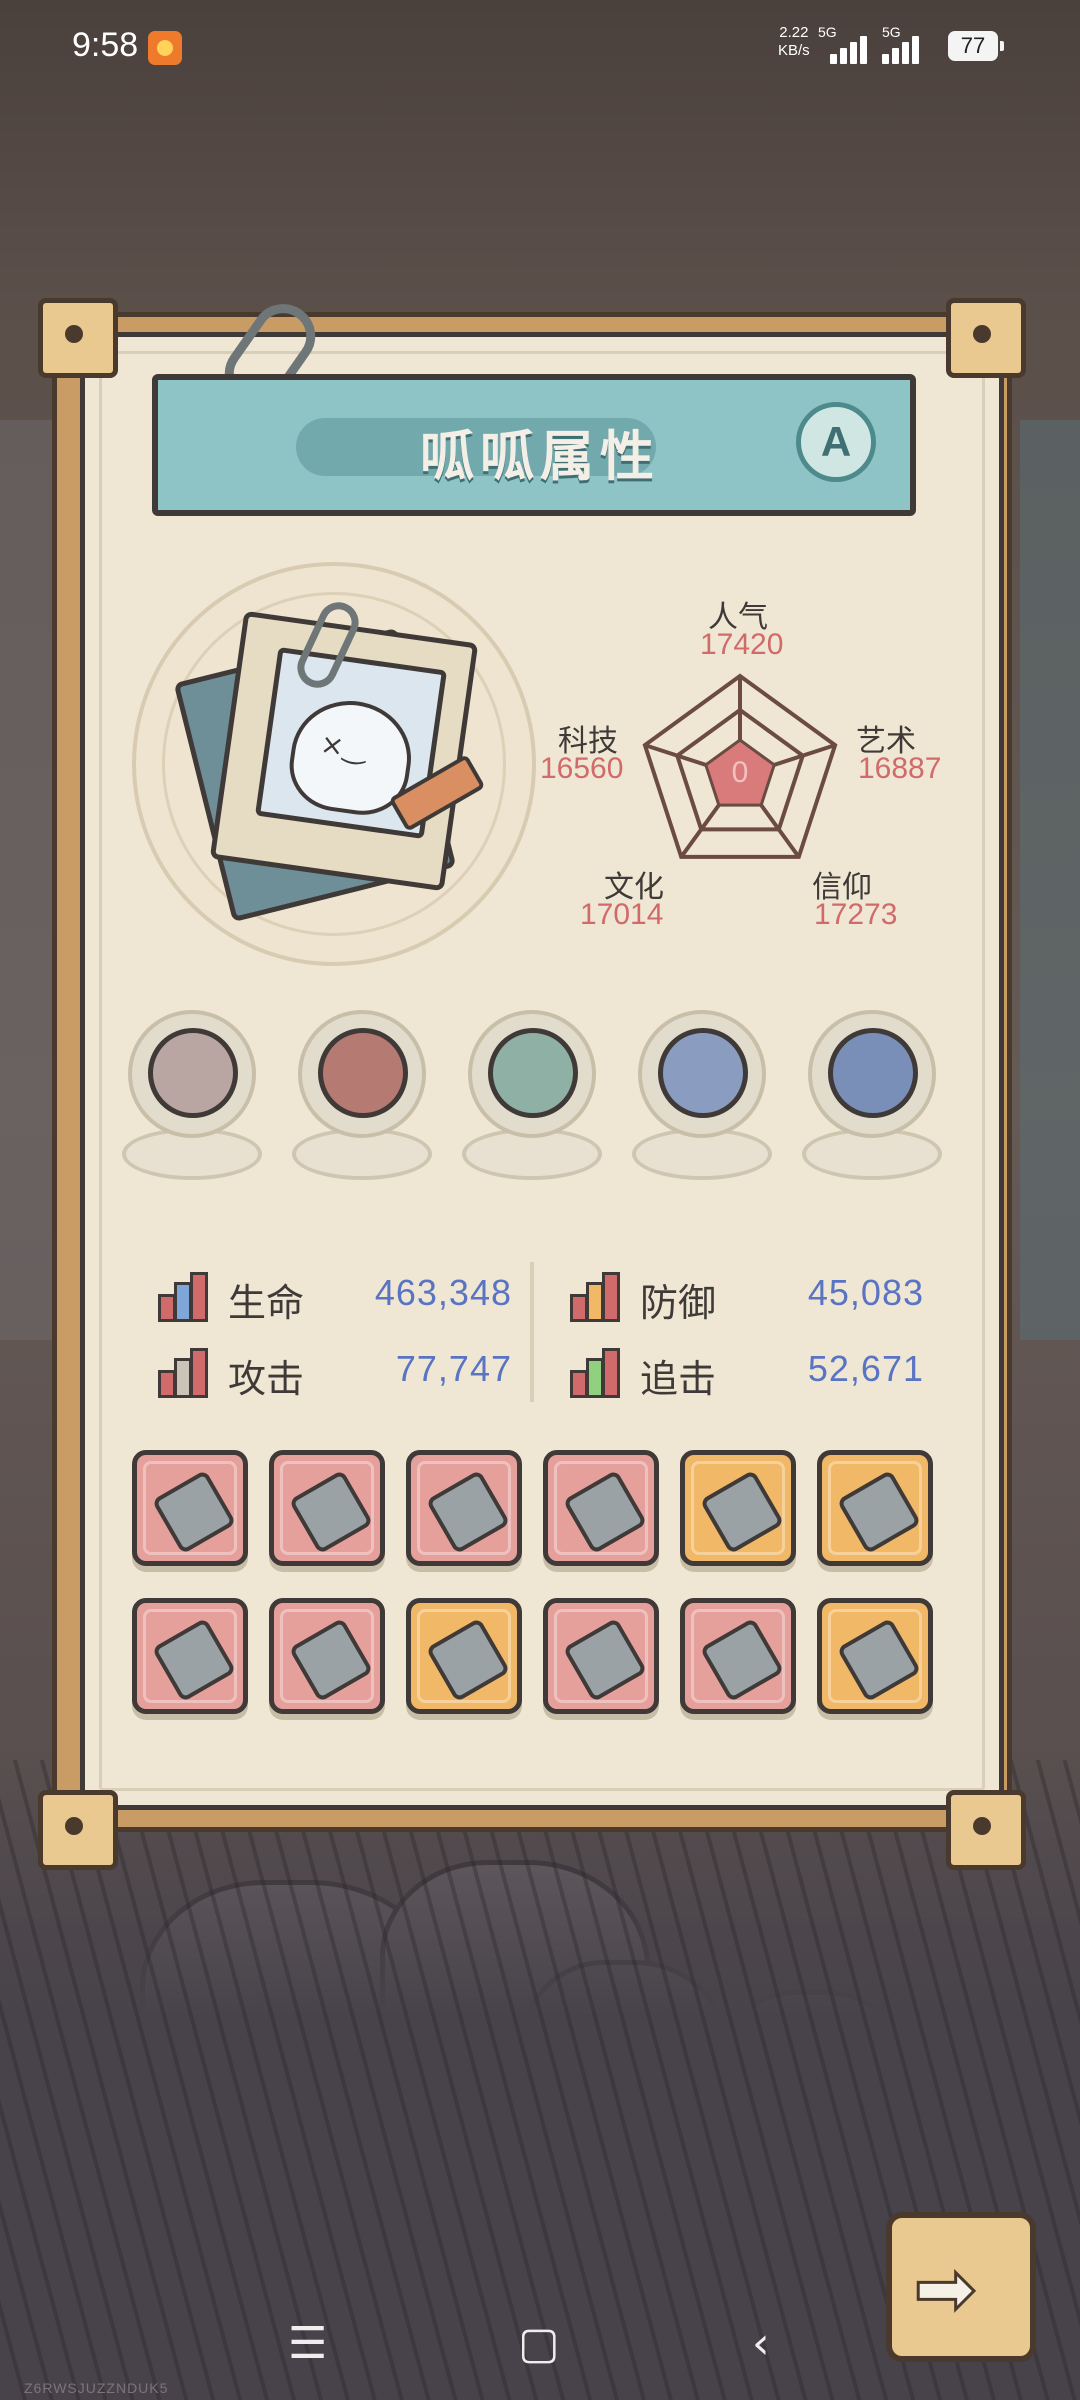 This screenshot has height=2400, width=1080. Describe the element at coordinates (443, 1292) in the screenshot. I see `health-value: 463,348` at that location.